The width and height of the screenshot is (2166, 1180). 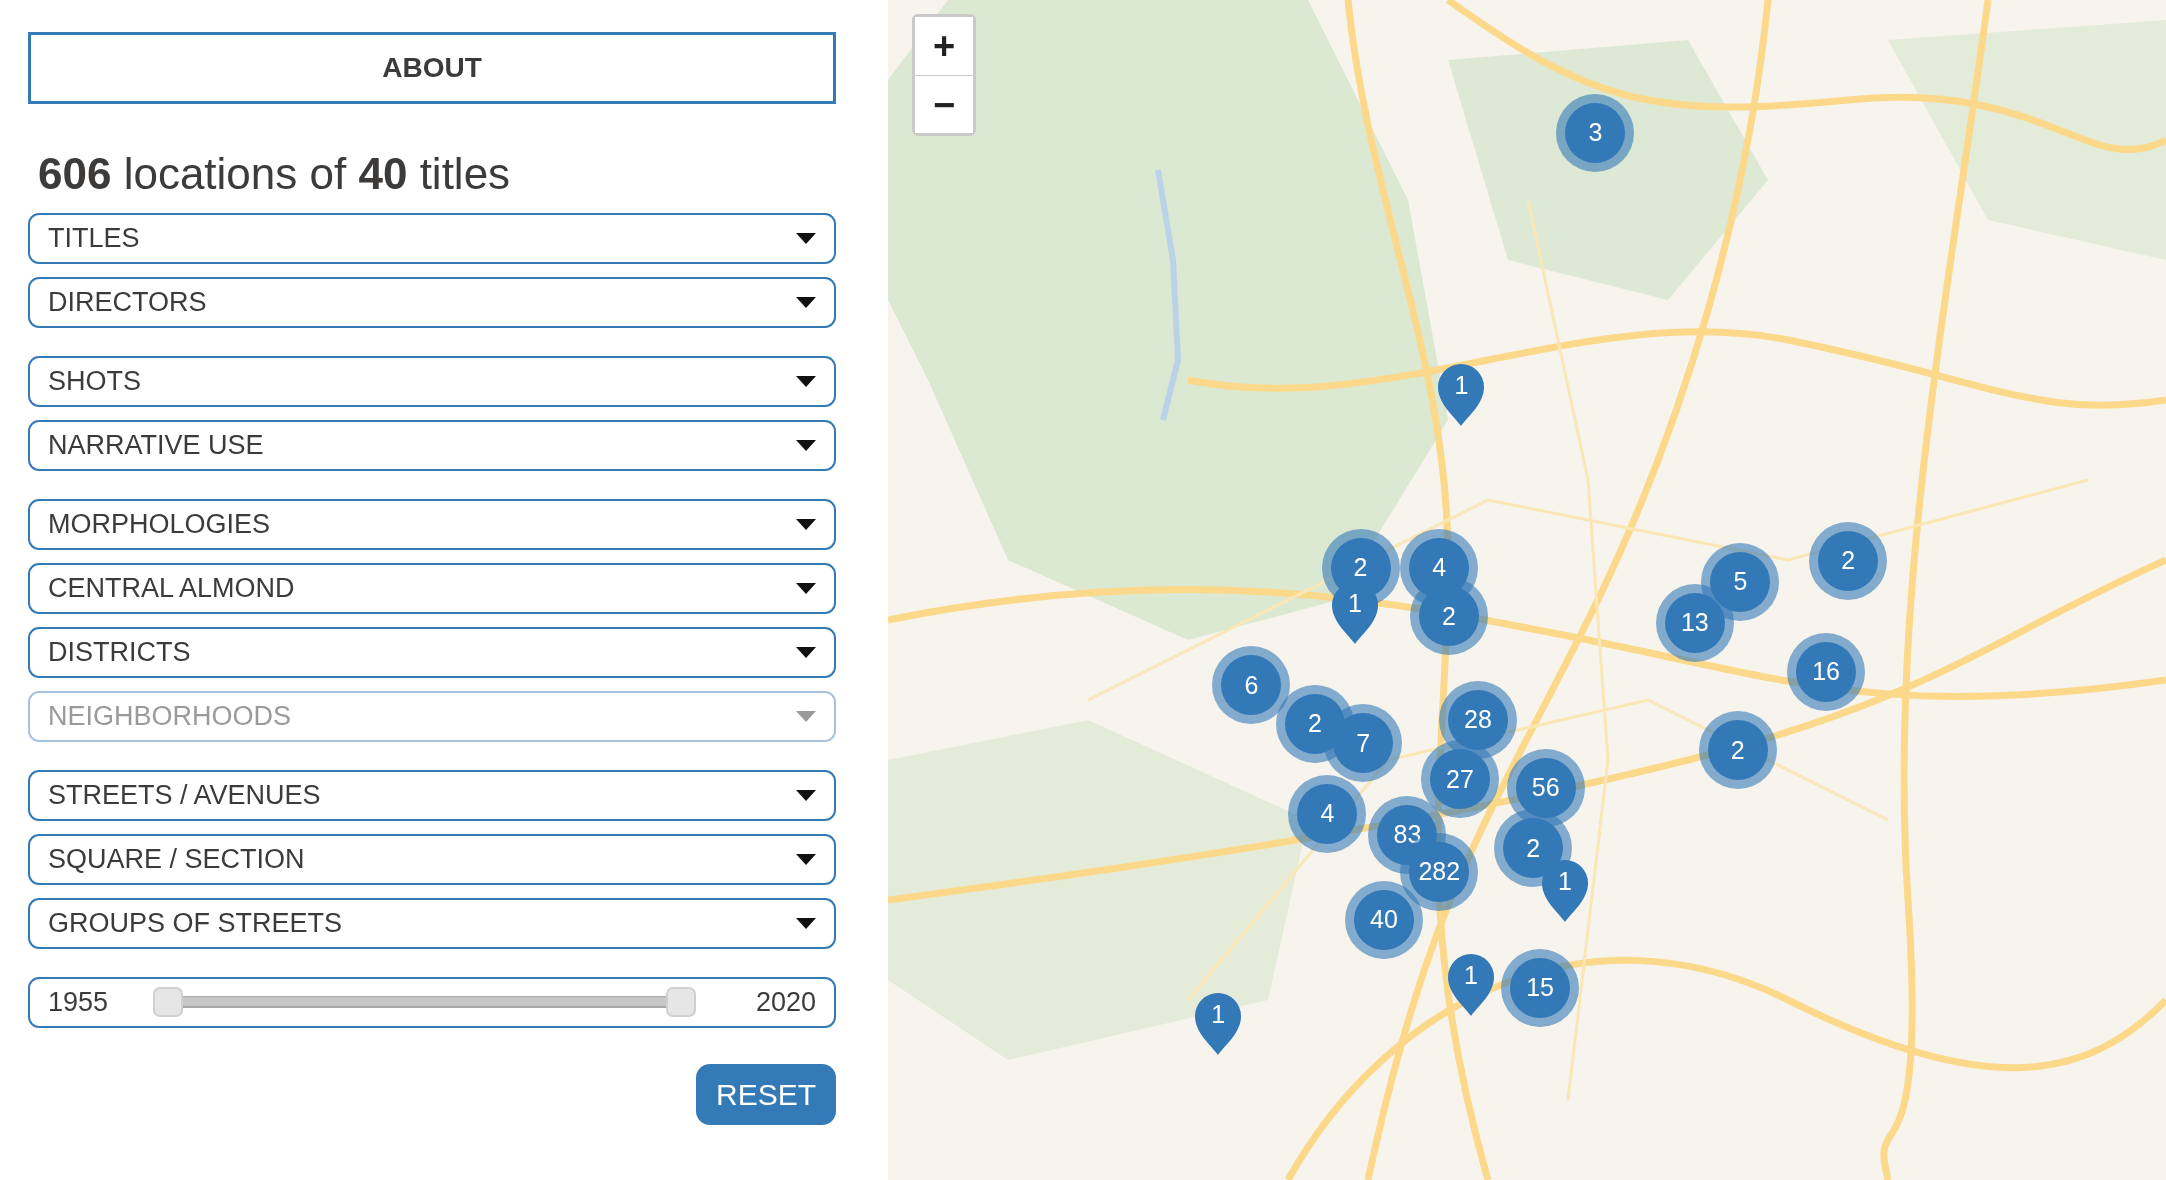 I want to click on cluster-marker: 40, so click(x=1384, y=920).